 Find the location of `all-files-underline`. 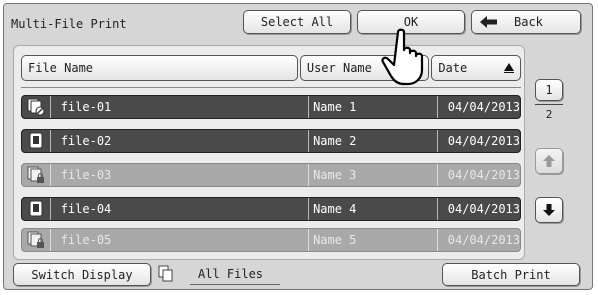

all-files-underline is located at coordinates (235, 284).